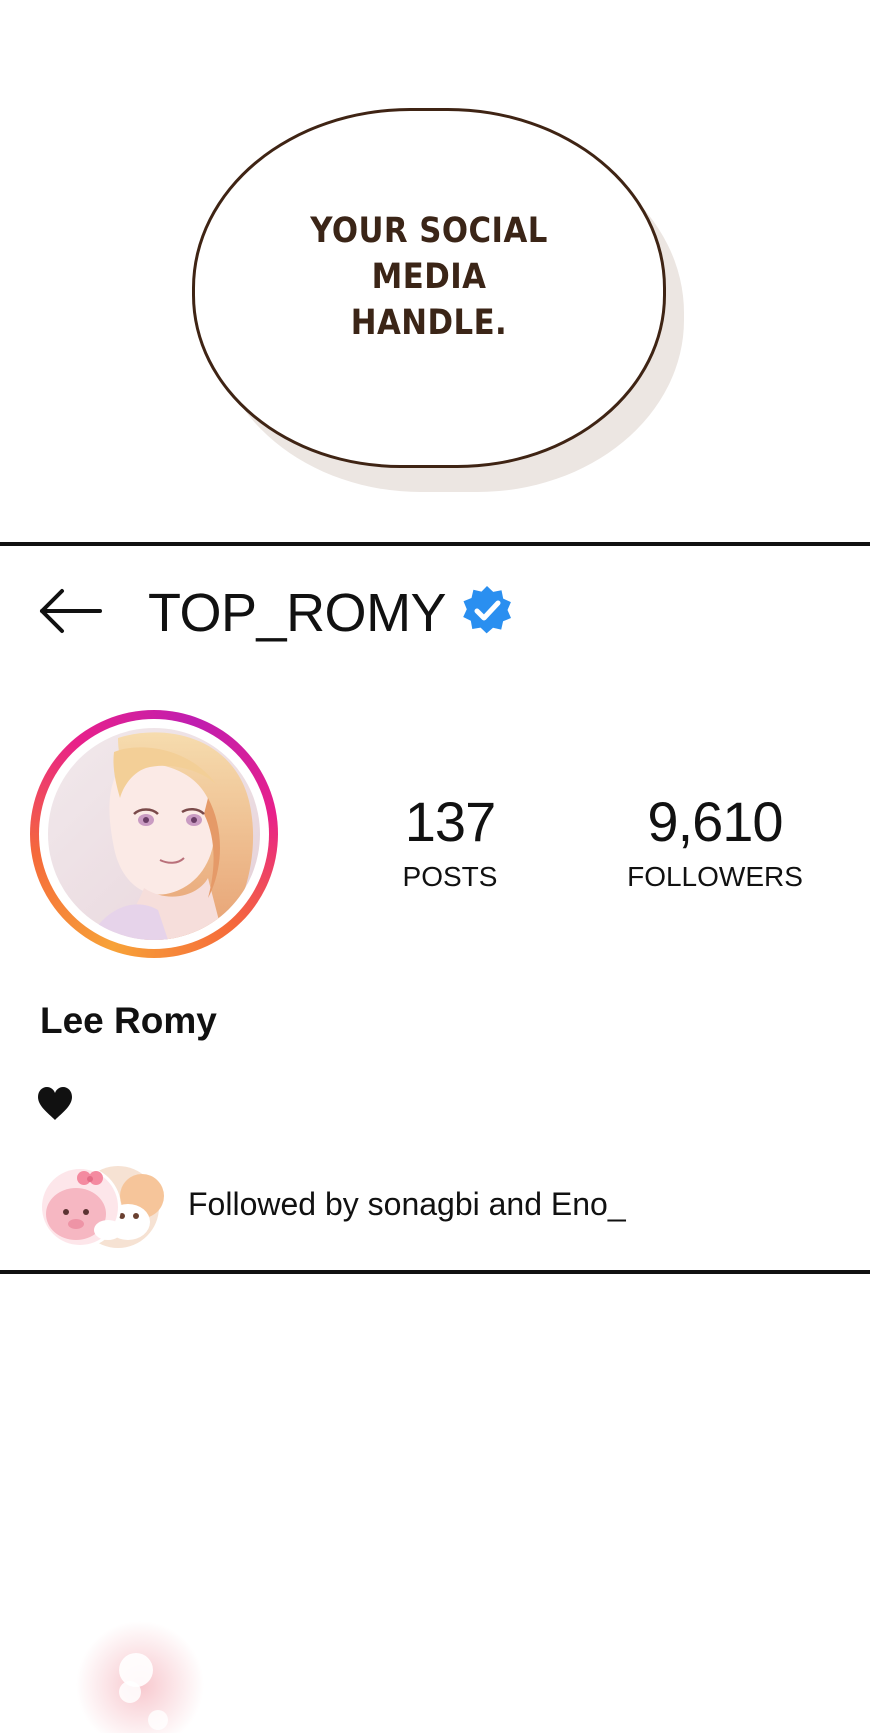  What do you see at coordinates (103, 1207) in the screenshot?
I see `followed-by-avatars` at bounding box center [103, 1207].